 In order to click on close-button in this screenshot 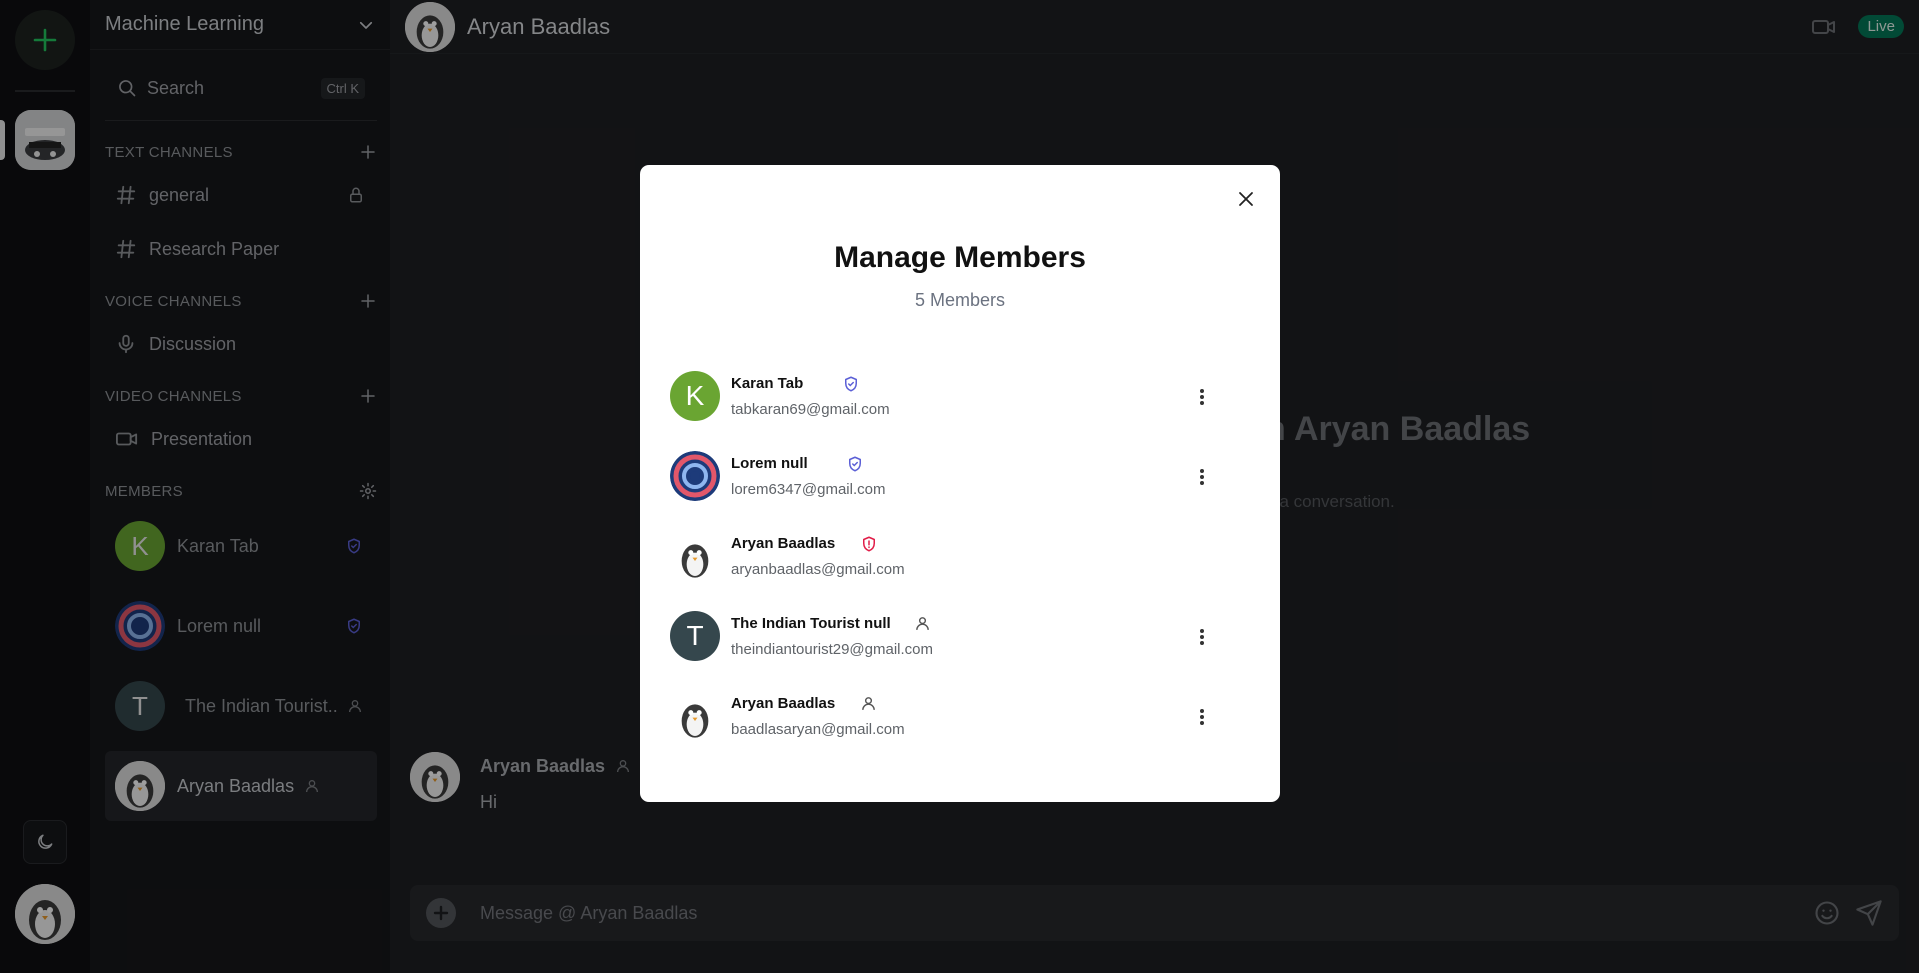, I will do `click(1246, 199)`.